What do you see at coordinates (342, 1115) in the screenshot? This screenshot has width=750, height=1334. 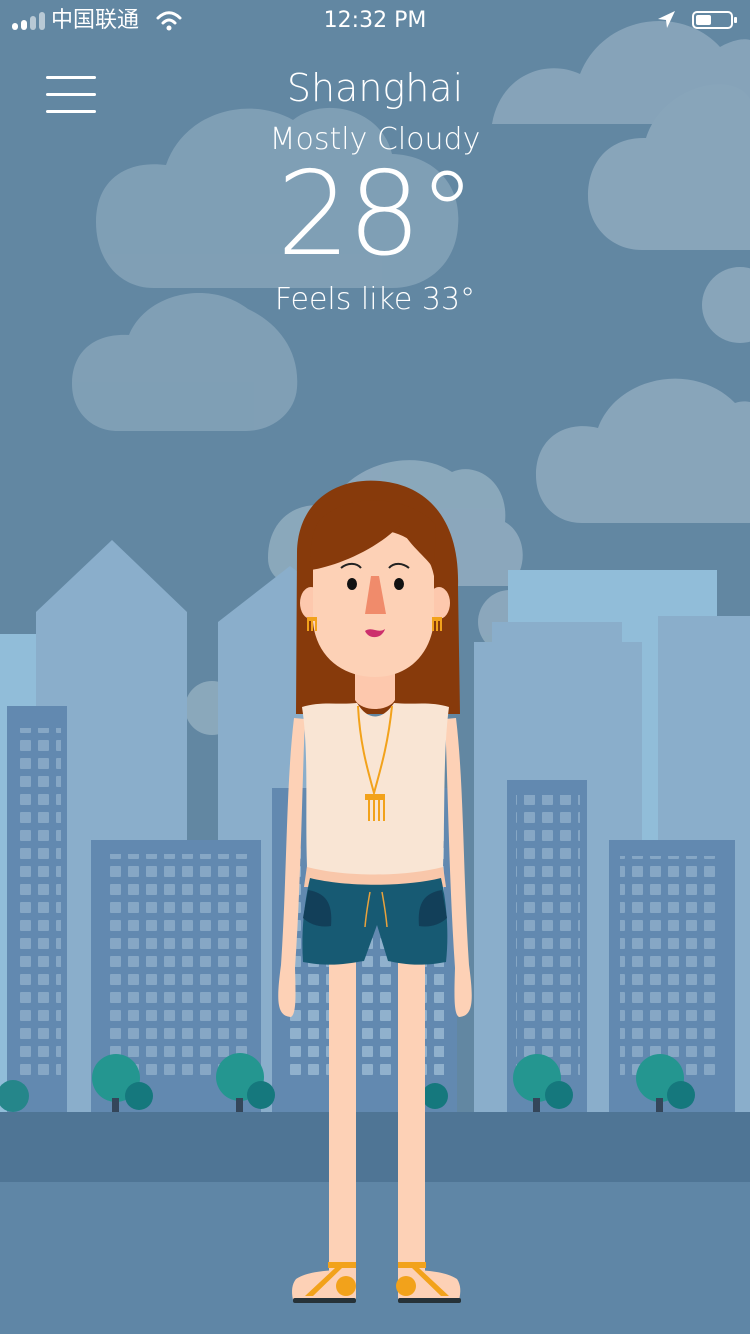 I see `left-leg` at bounding box center [342, 1115].